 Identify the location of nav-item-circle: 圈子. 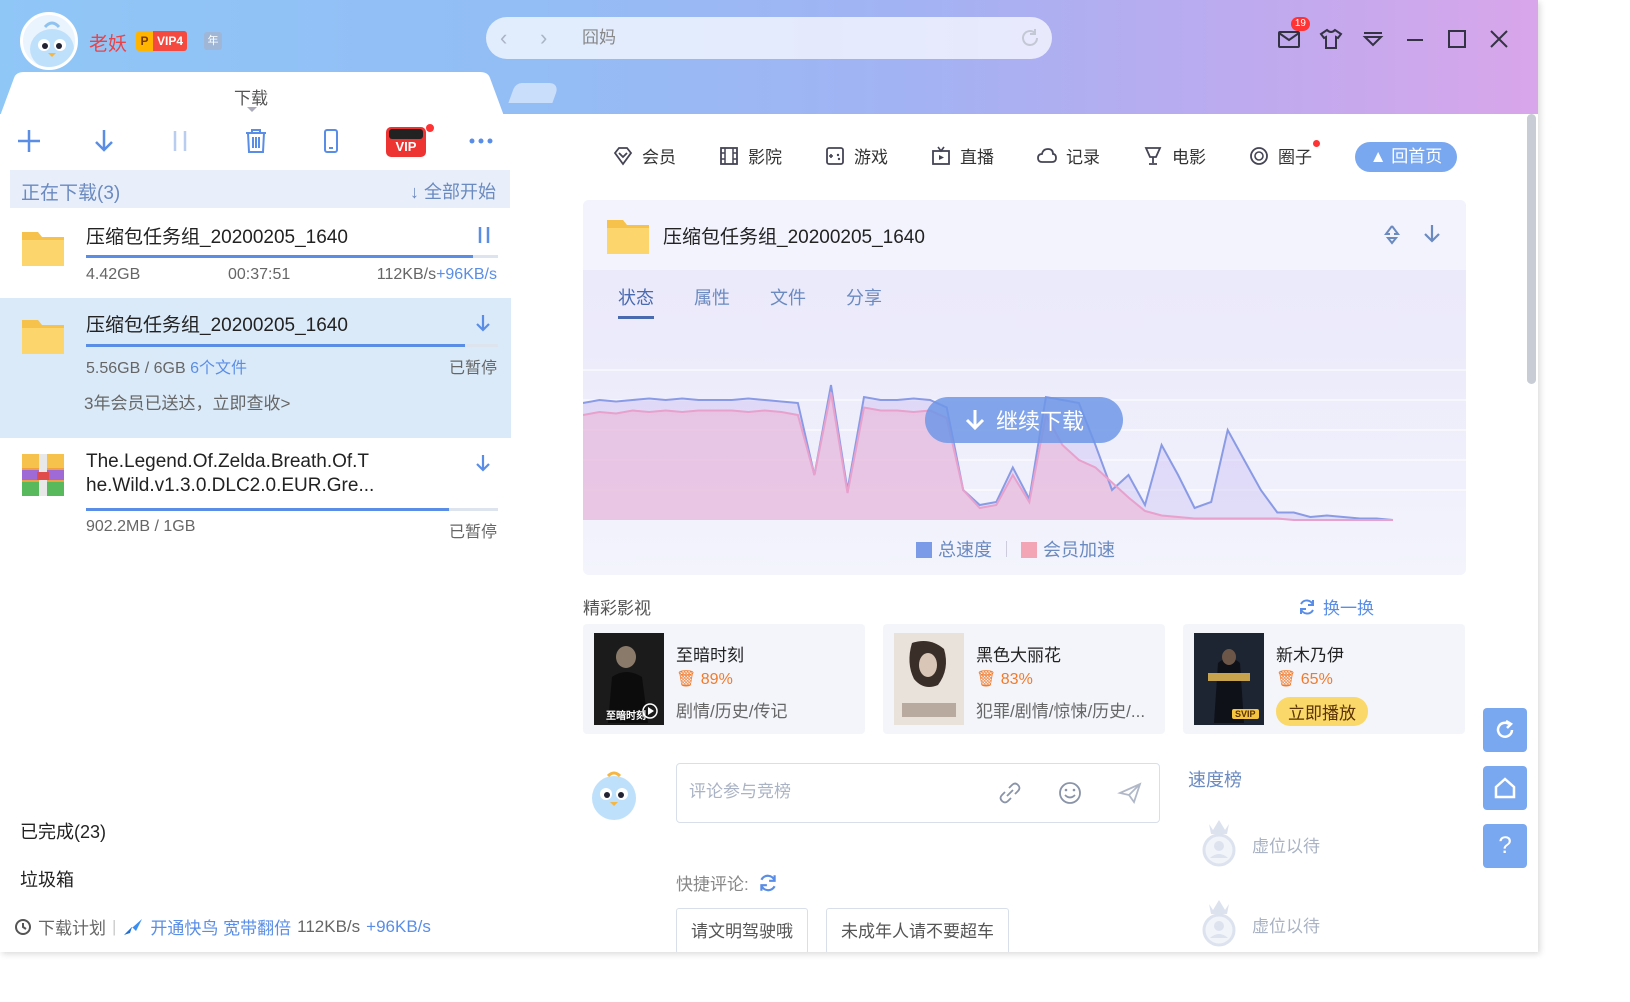
(1284, 154).